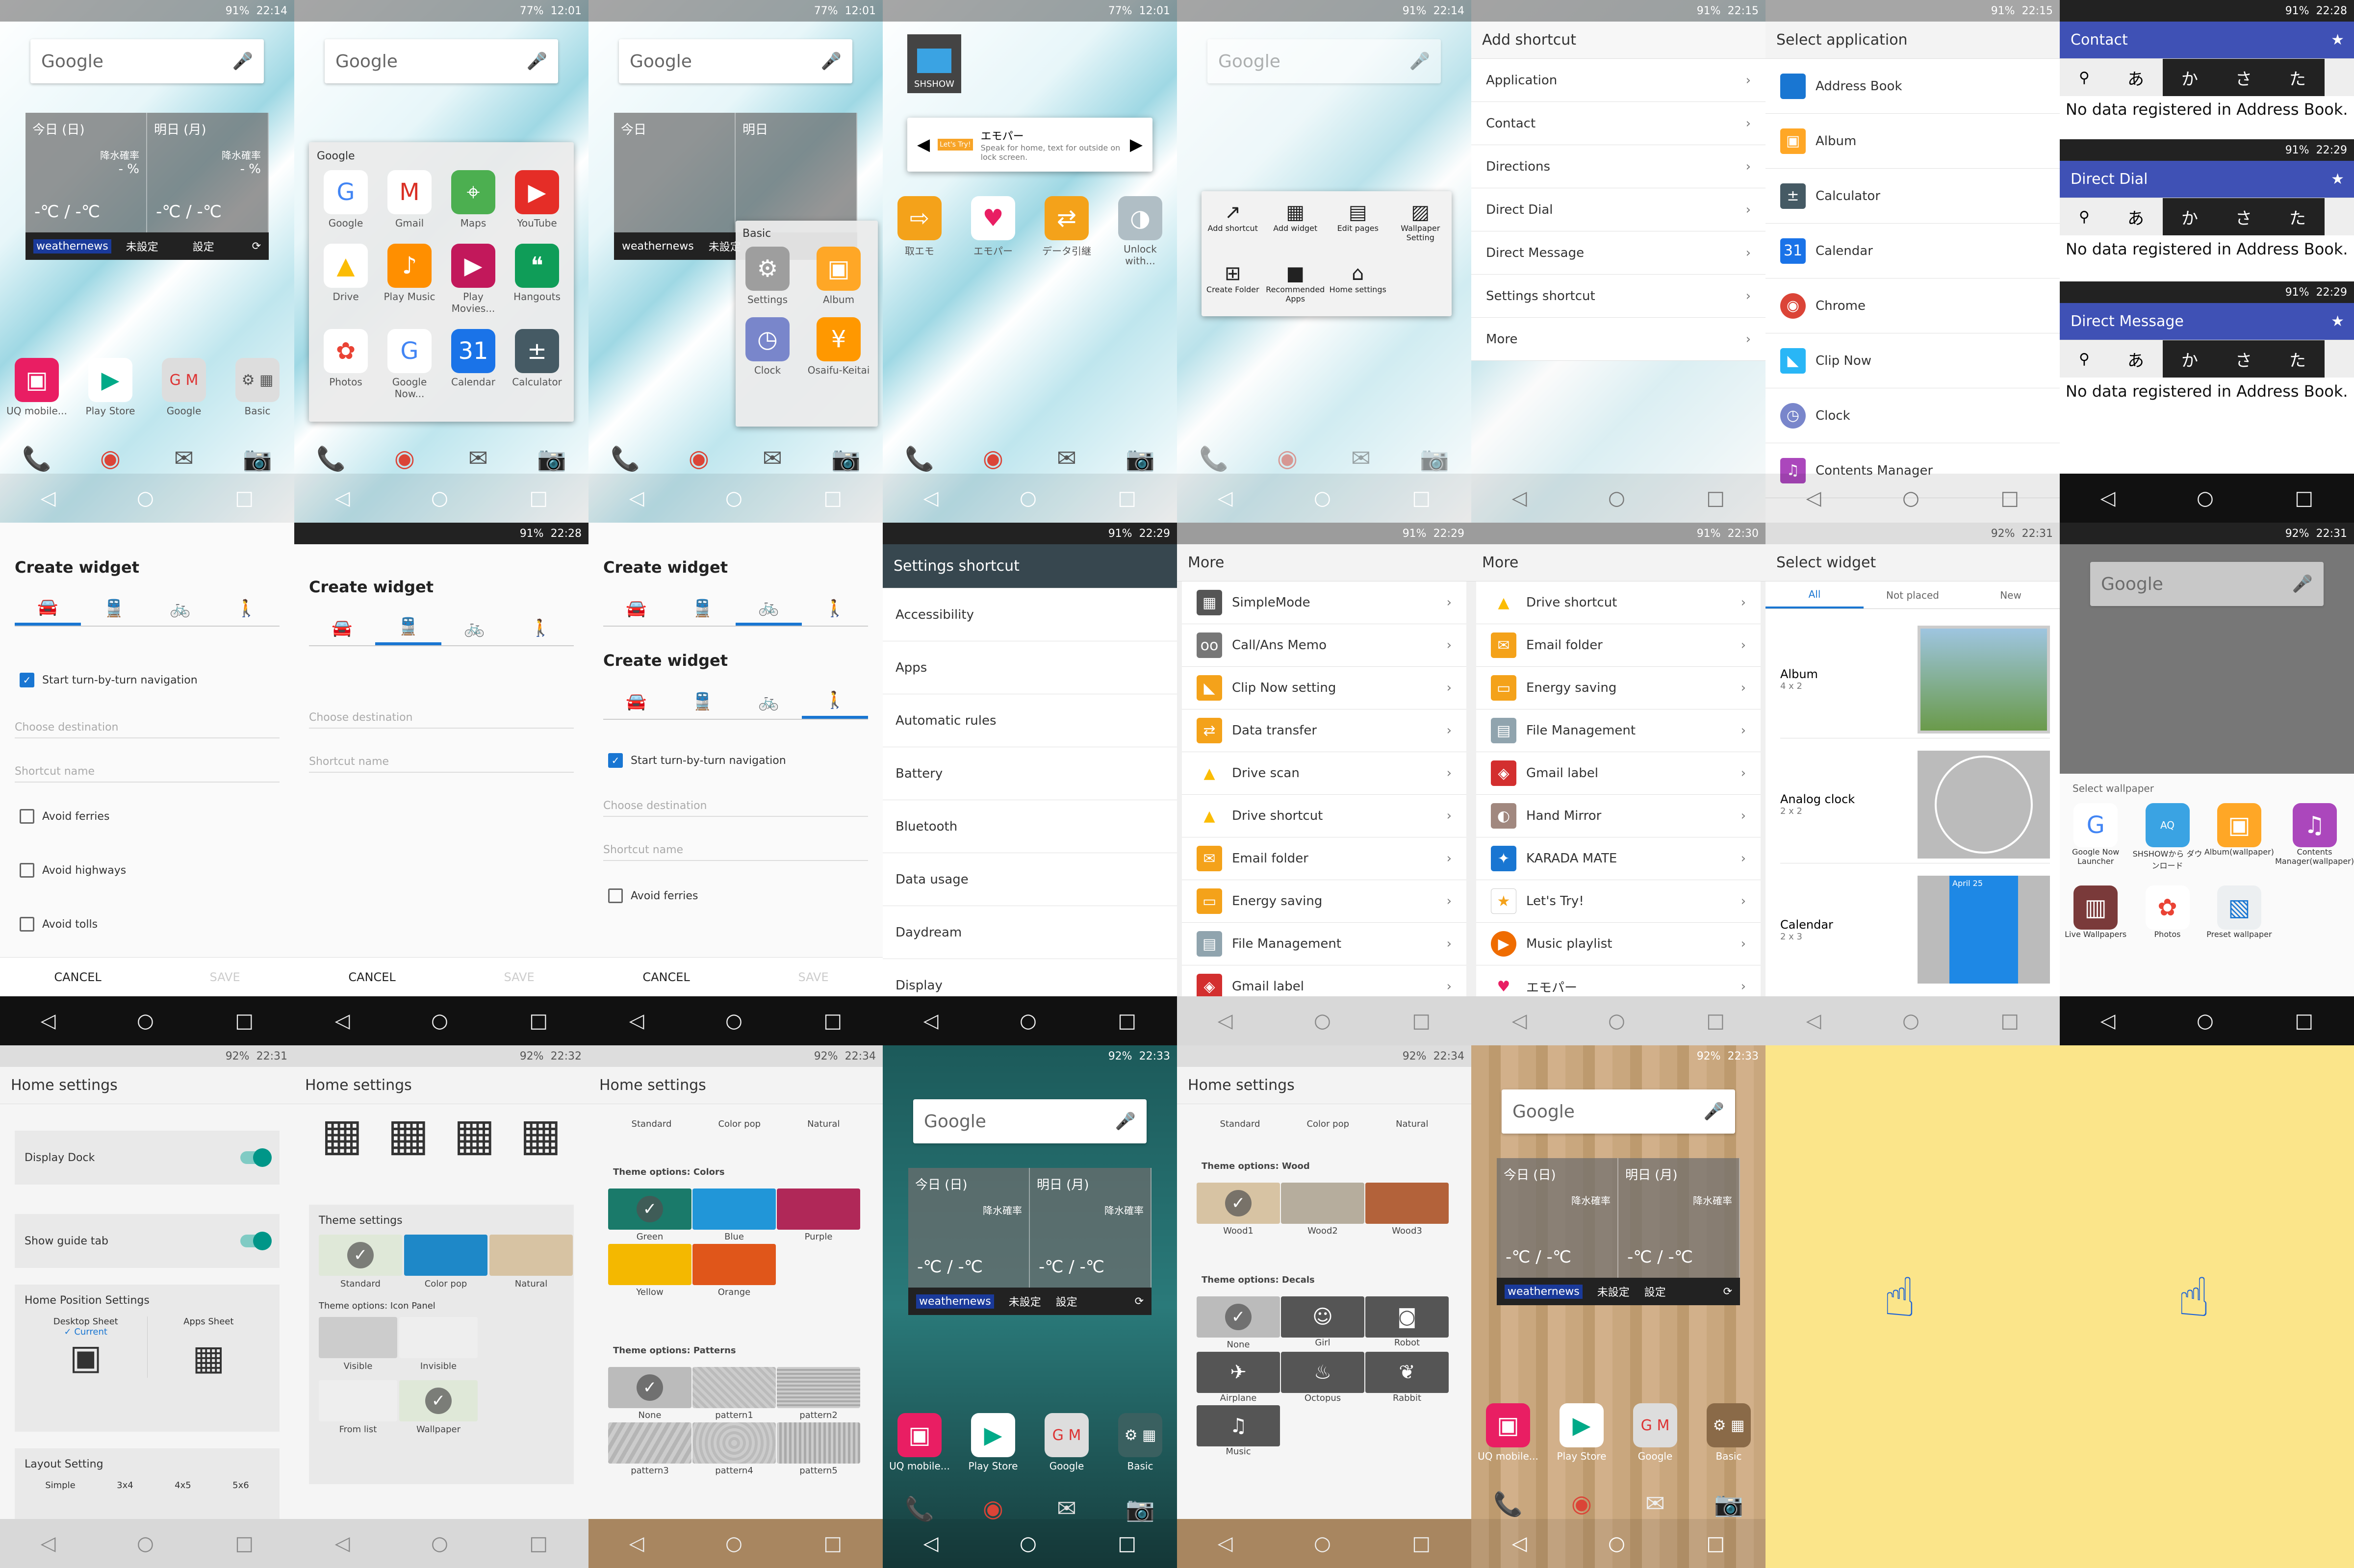 Image resolution: width=2354 pixels, height=1568 pixels. I want to click on avoid-highways-checkbox: Avoid highways, so click(73, 870).